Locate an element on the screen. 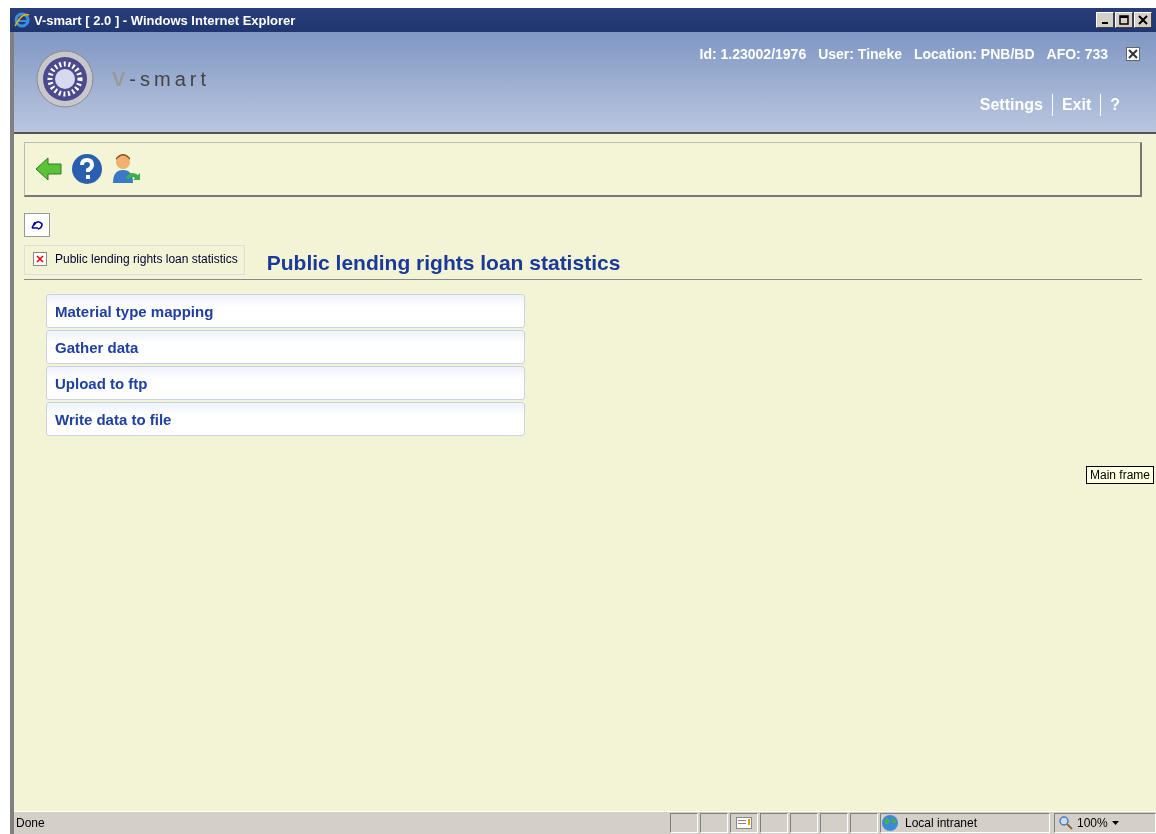 This screenshot has width=1156, height=834. close-button is located at coordinates (1133, 54).